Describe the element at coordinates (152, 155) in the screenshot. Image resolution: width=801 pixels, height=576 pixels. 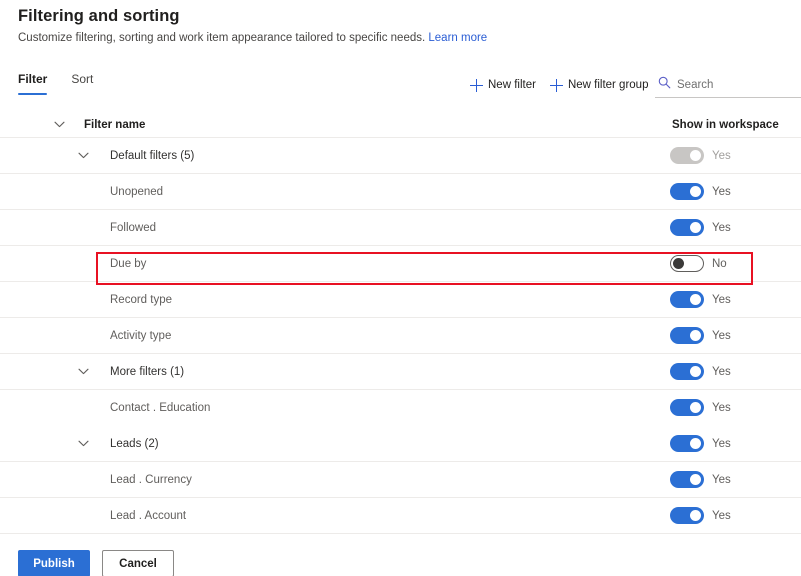
I see `row-label: Default filters (5)` at that location.